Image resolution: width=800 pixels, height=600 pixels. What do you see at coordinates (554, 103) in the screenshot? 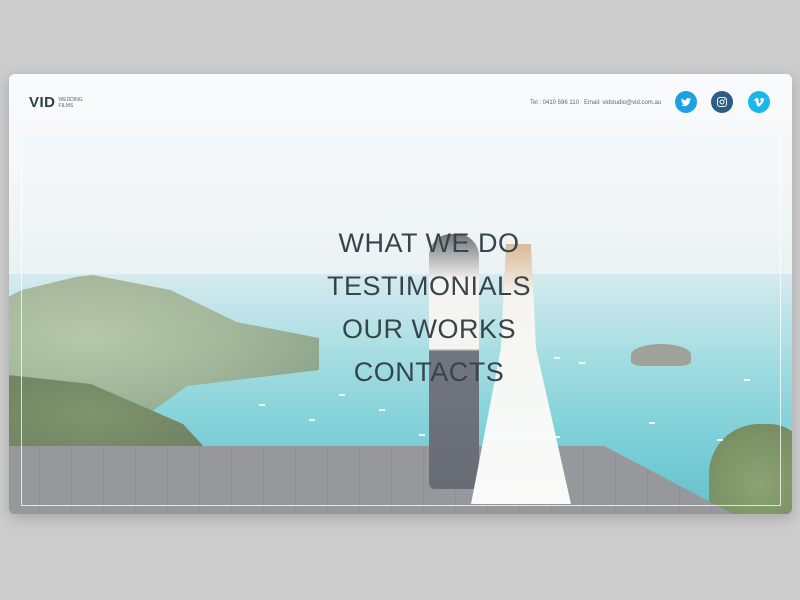
I see `phone-number: Tel : 0410 596 110` at bounding box center [554, 103].